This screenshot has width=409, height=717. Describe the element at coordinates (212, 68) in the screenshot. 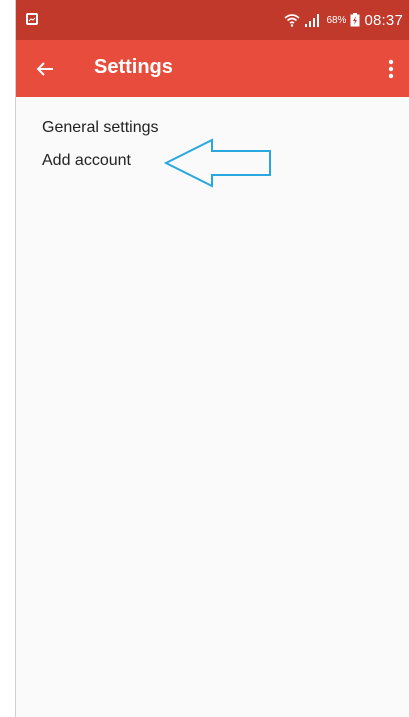

I see `app-bar: Settings` at that location.